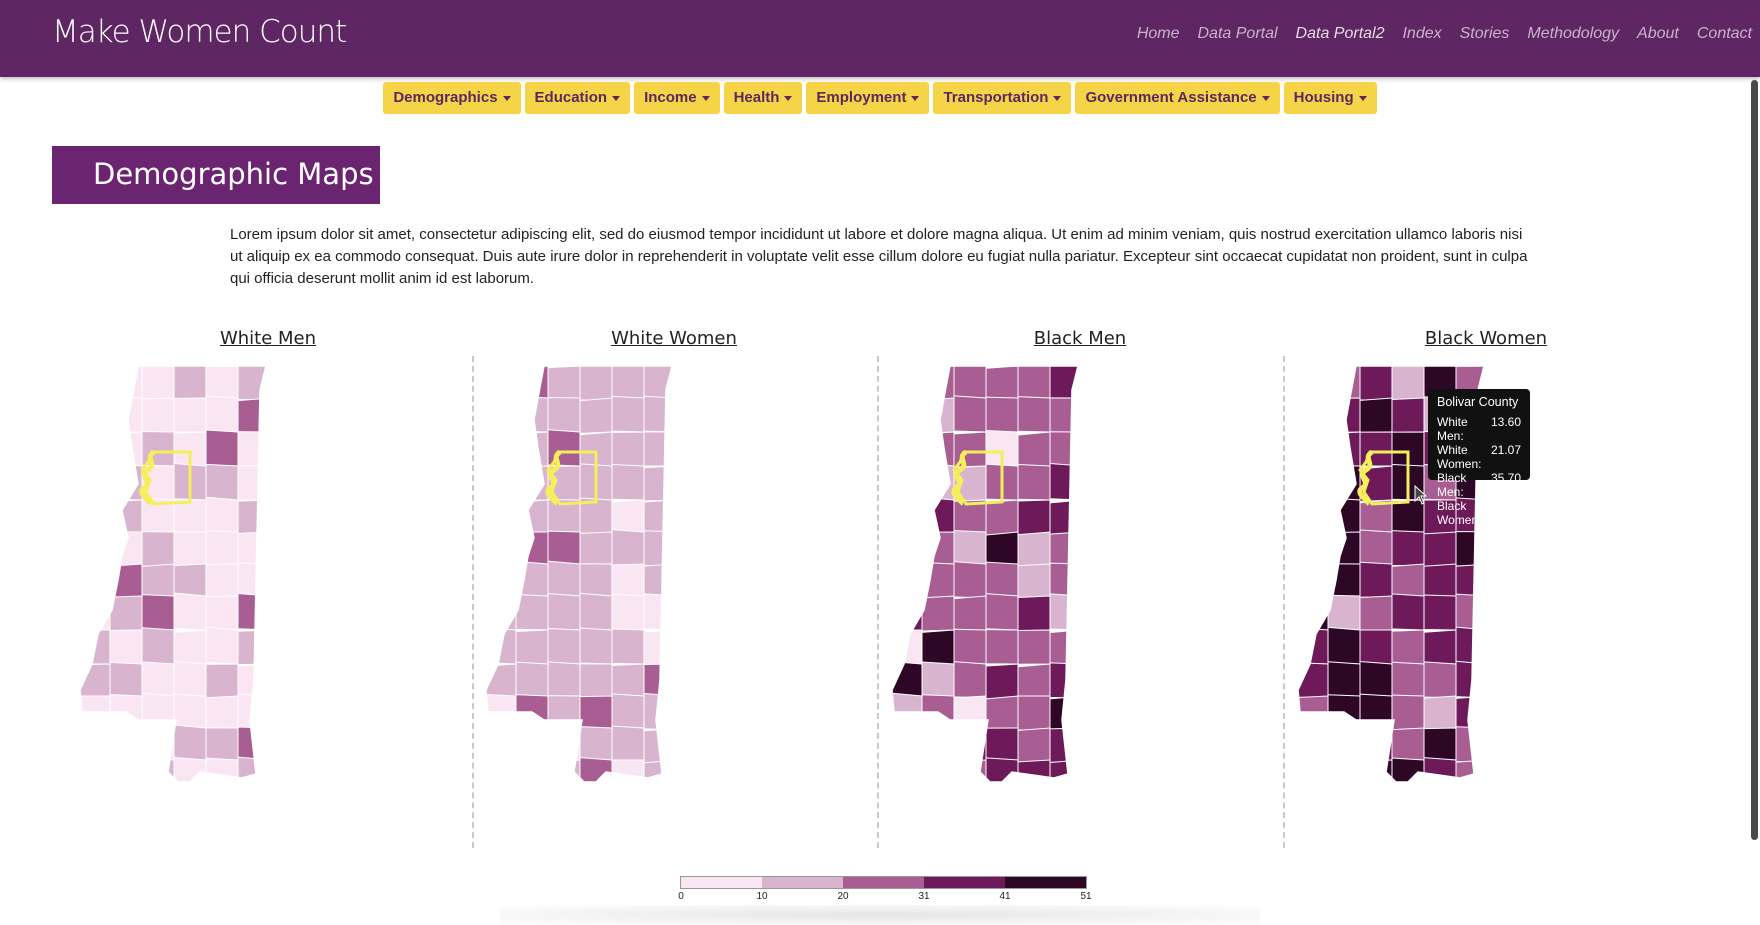  What do you see at coordinates (1724, 34) in the screenshot?
I see `nav-contact: Contact` at bounding box center [1724, 34].